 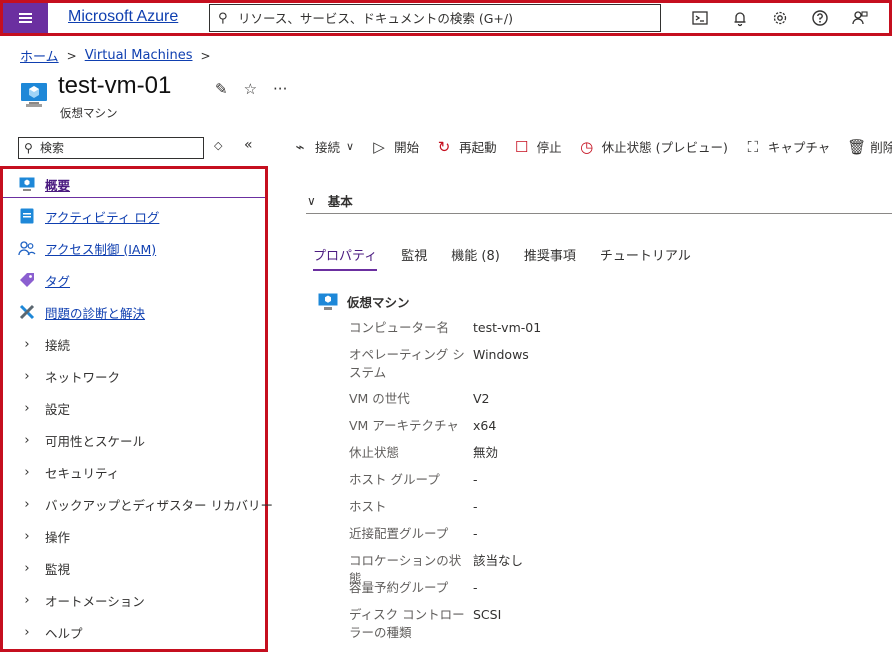 I want to click on breadcrumb-virtual-machines: Virtual Machines, so click(x=139, y=55).